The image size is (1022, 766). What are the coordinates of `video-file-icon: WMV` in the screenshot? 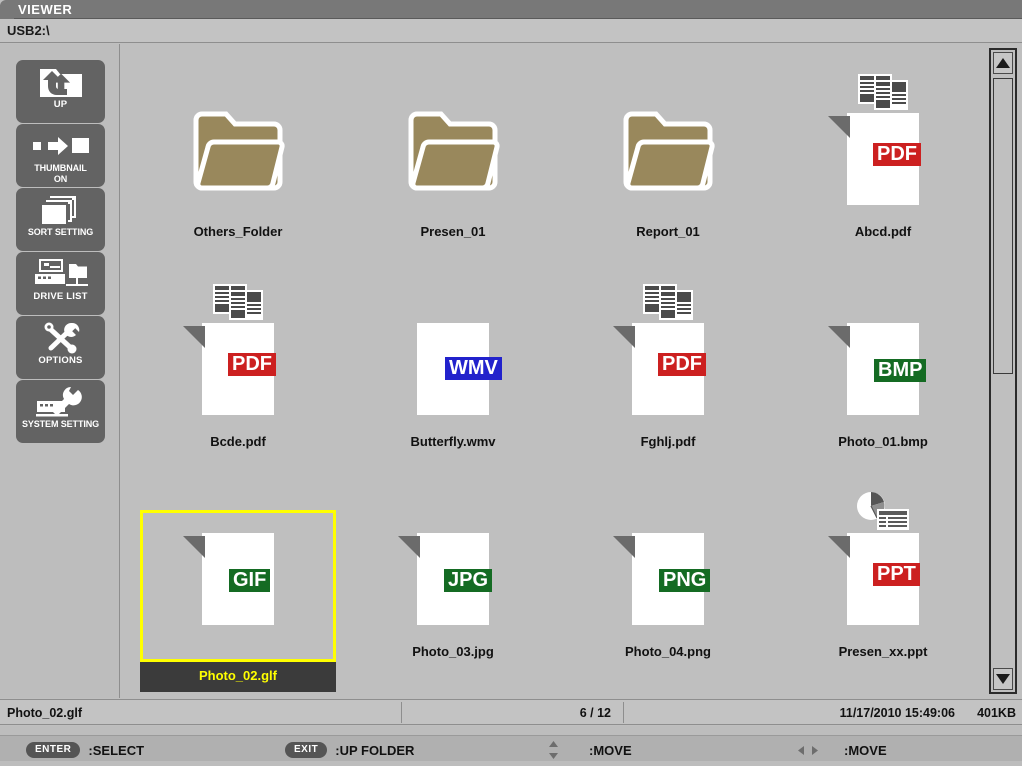 It's located at (459, 369).